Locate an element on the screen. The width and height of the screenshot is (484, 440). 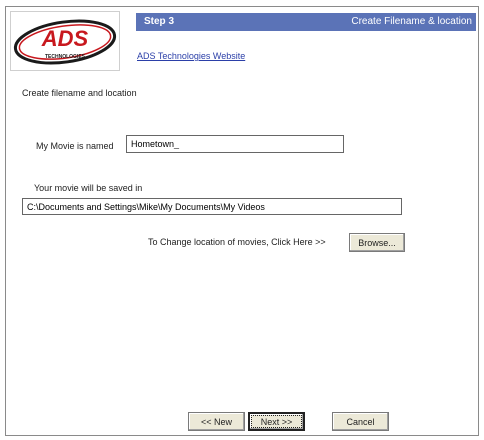
next-button: Next >> is located at coordinates (276, 421).